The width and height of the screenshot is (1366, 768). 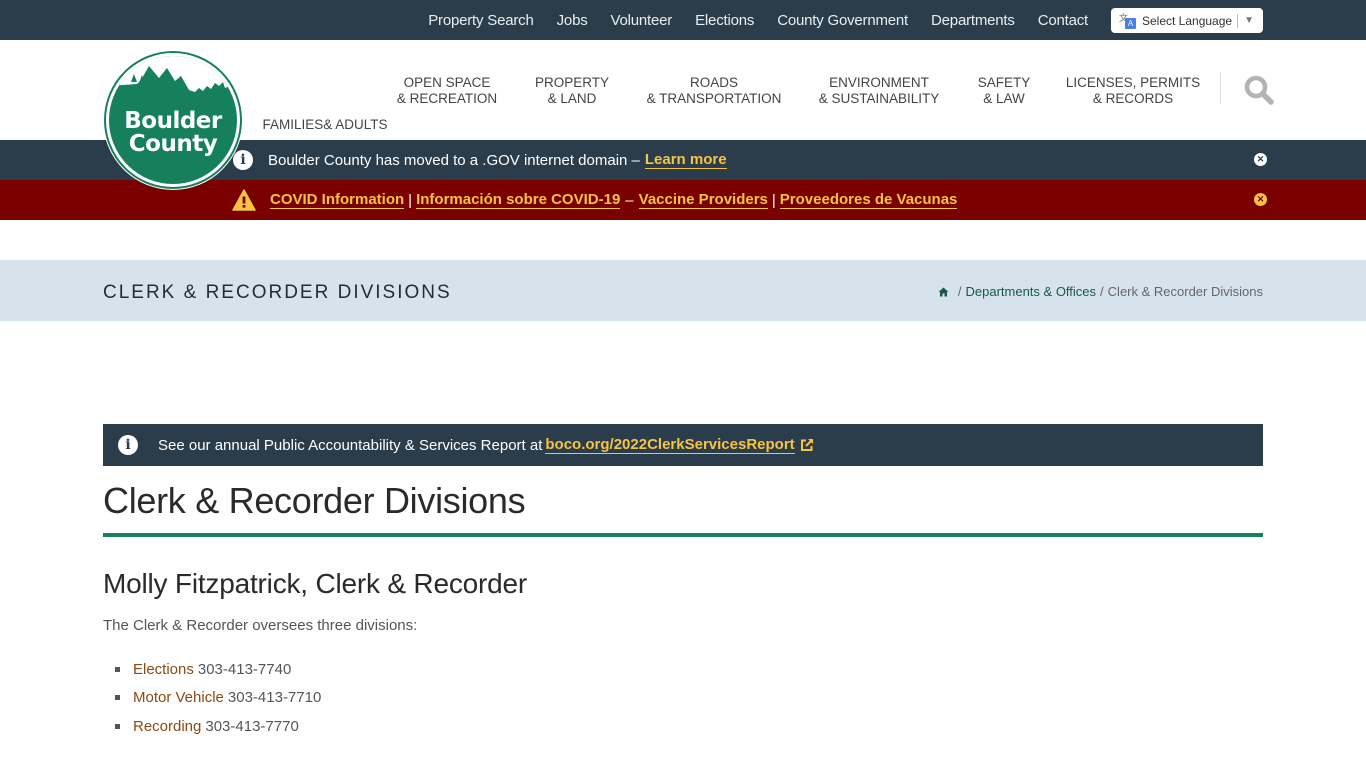 What do you see at coordinates (724, 20) in the screenshot?
I see `utility-link-elections: Elections` at bounding box center [724, 20].